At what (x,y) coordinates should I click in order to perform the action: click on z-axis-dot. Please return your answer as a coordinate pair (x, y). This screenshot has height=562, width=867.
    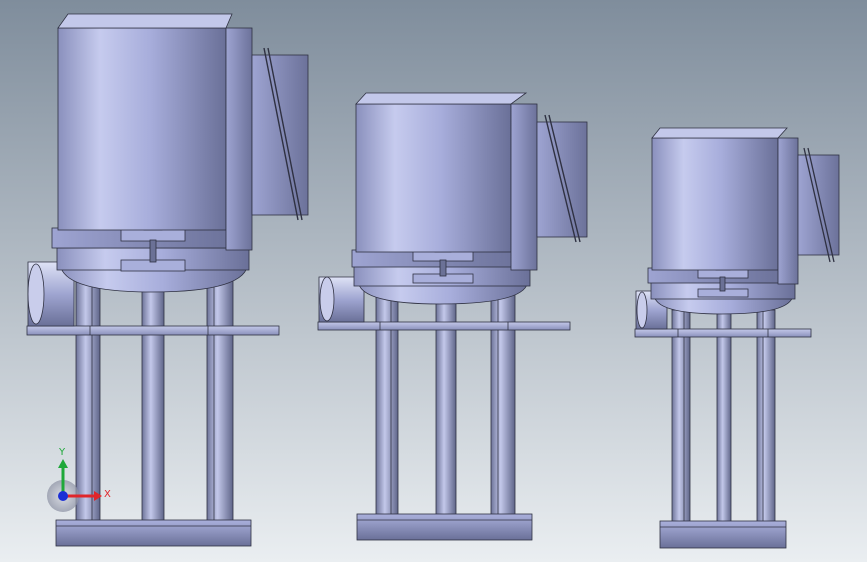
    Looking at the image, I should click on (63, 496).